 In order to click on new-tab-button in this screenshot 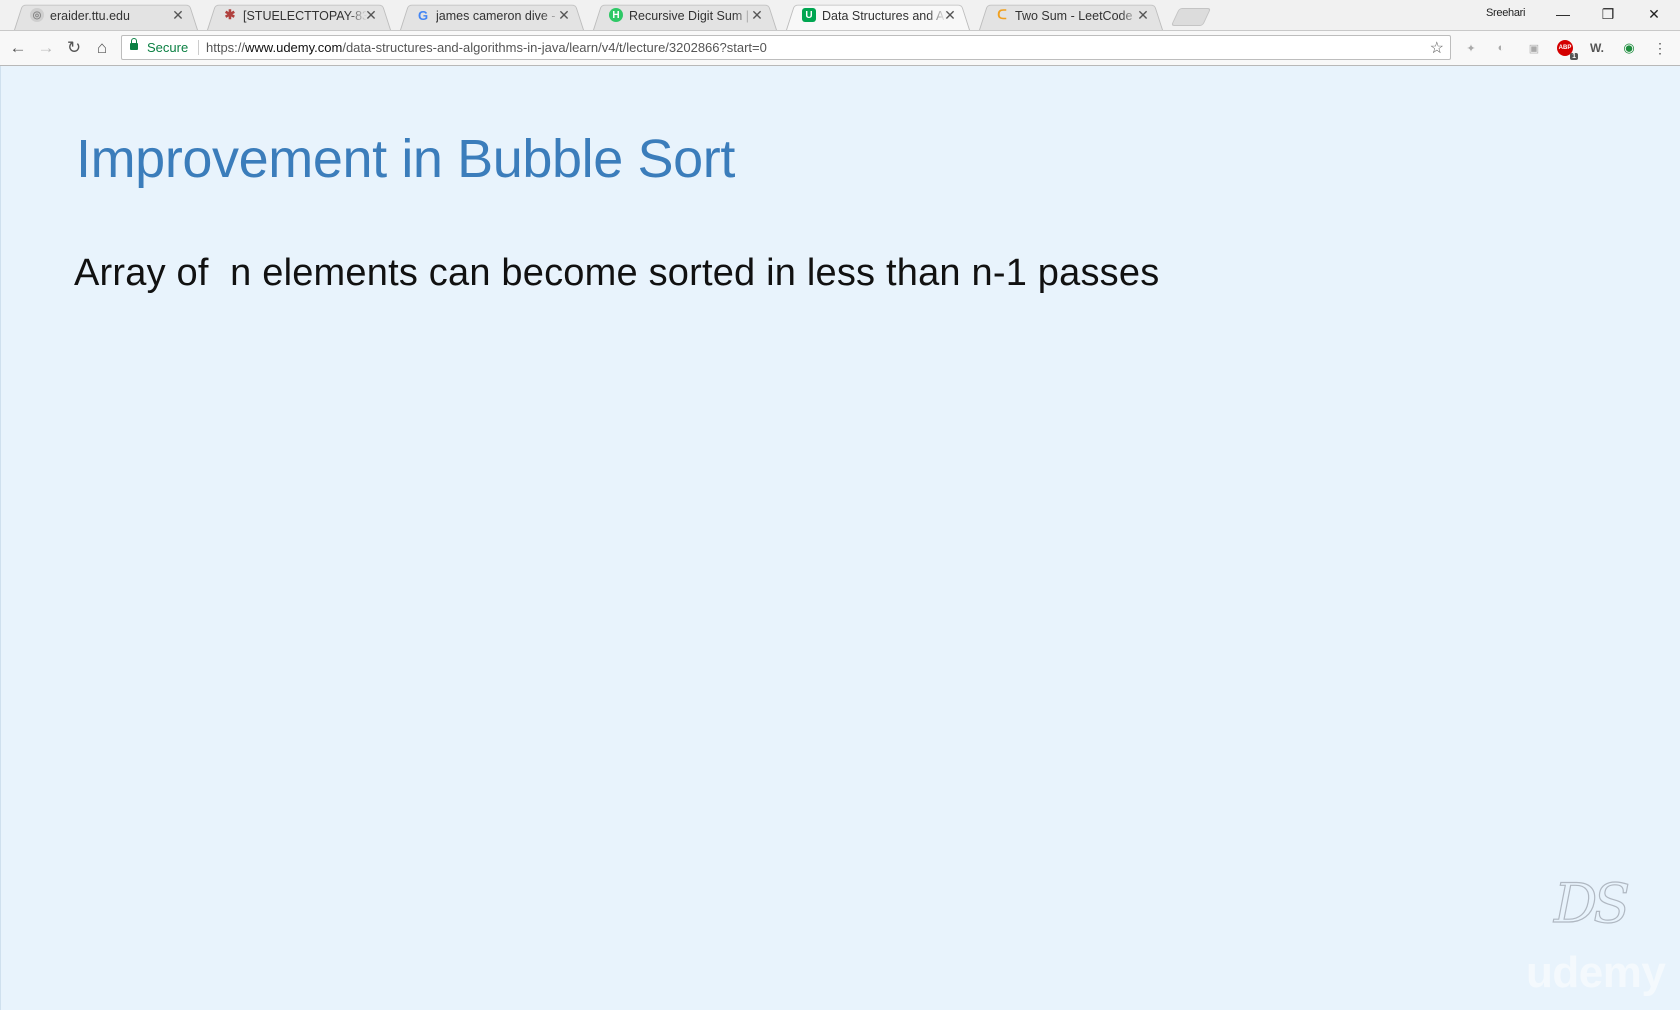, I will do `click(1191, 17)`.